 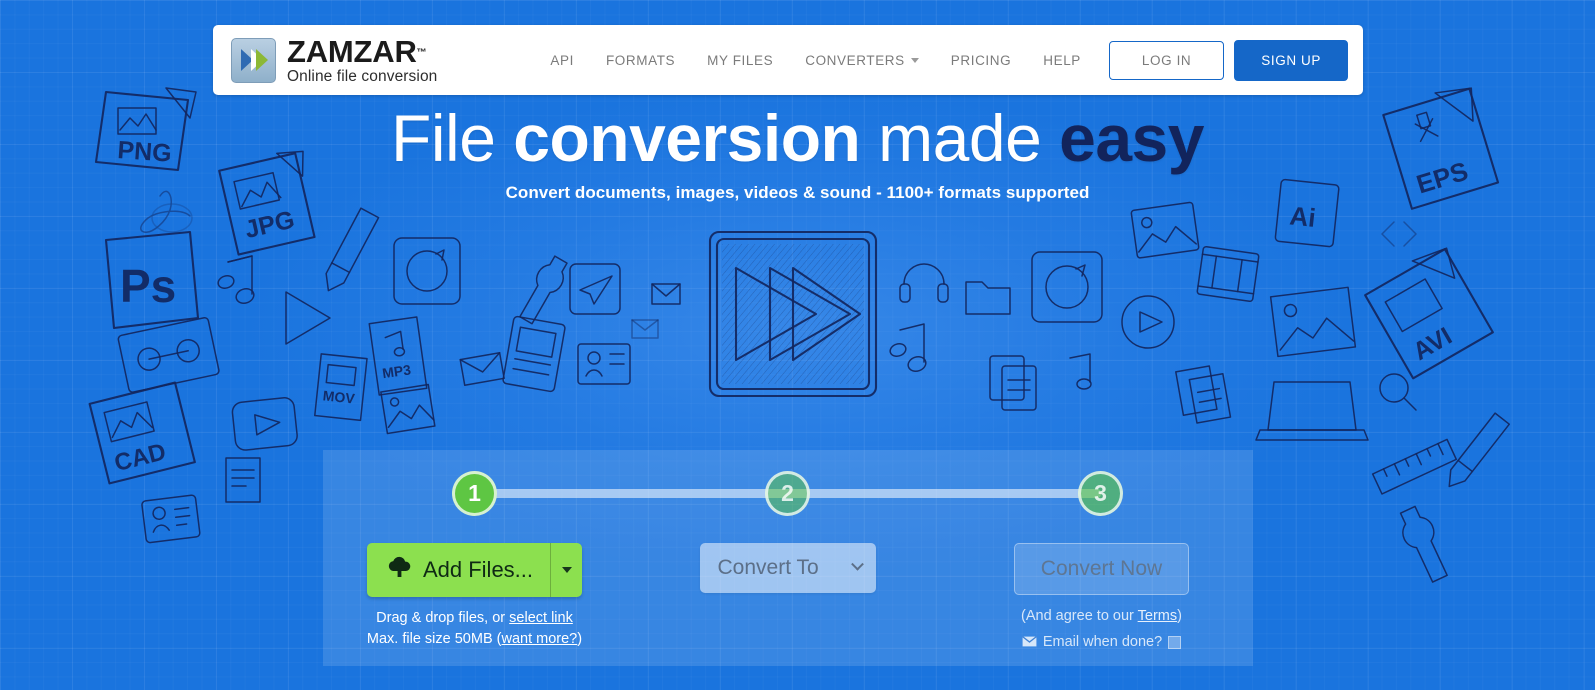 I want to click on convert-to-select: Convert To, so click(x=787, y=568).